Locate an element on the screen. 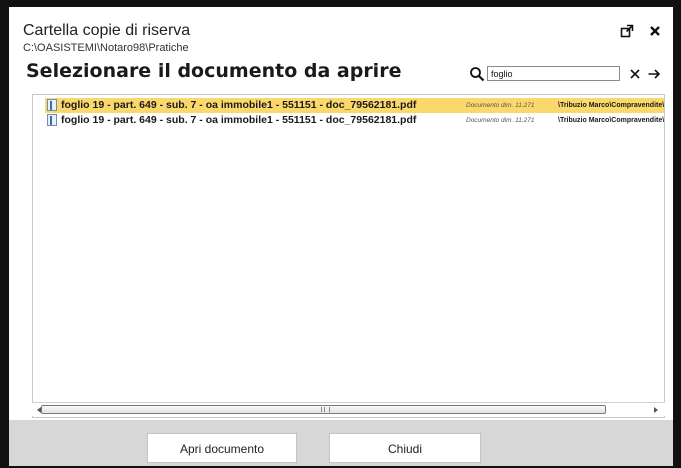 This screenshot has height=468, width=681. page-title: Selezionare il documento da aprire is located at coordinates (214, 71).